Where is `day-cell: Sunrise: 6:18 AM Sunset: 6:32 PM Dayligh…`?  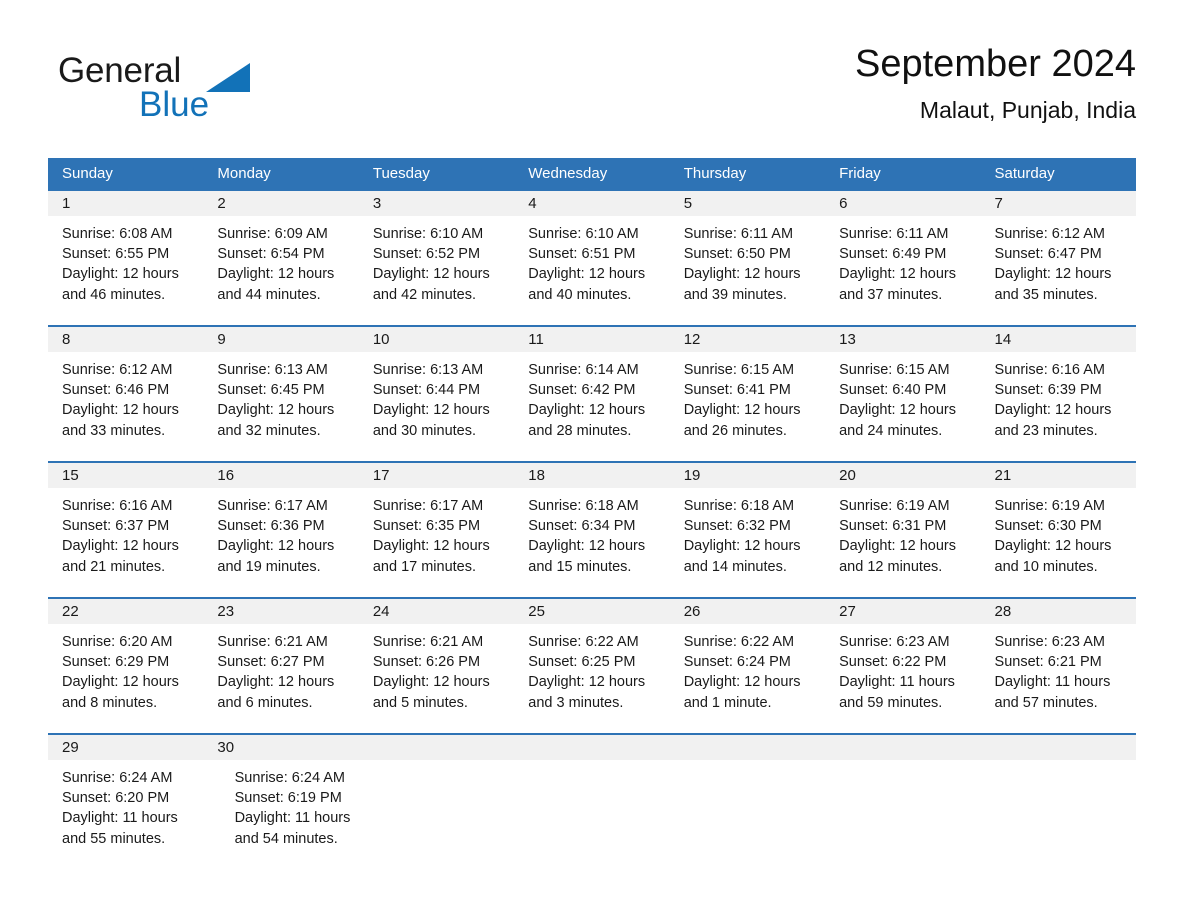
day-cell: Sunrise: 6:18 AM Sunset: 6:32 PM Dayligh… is located at coordinates (747, 542).